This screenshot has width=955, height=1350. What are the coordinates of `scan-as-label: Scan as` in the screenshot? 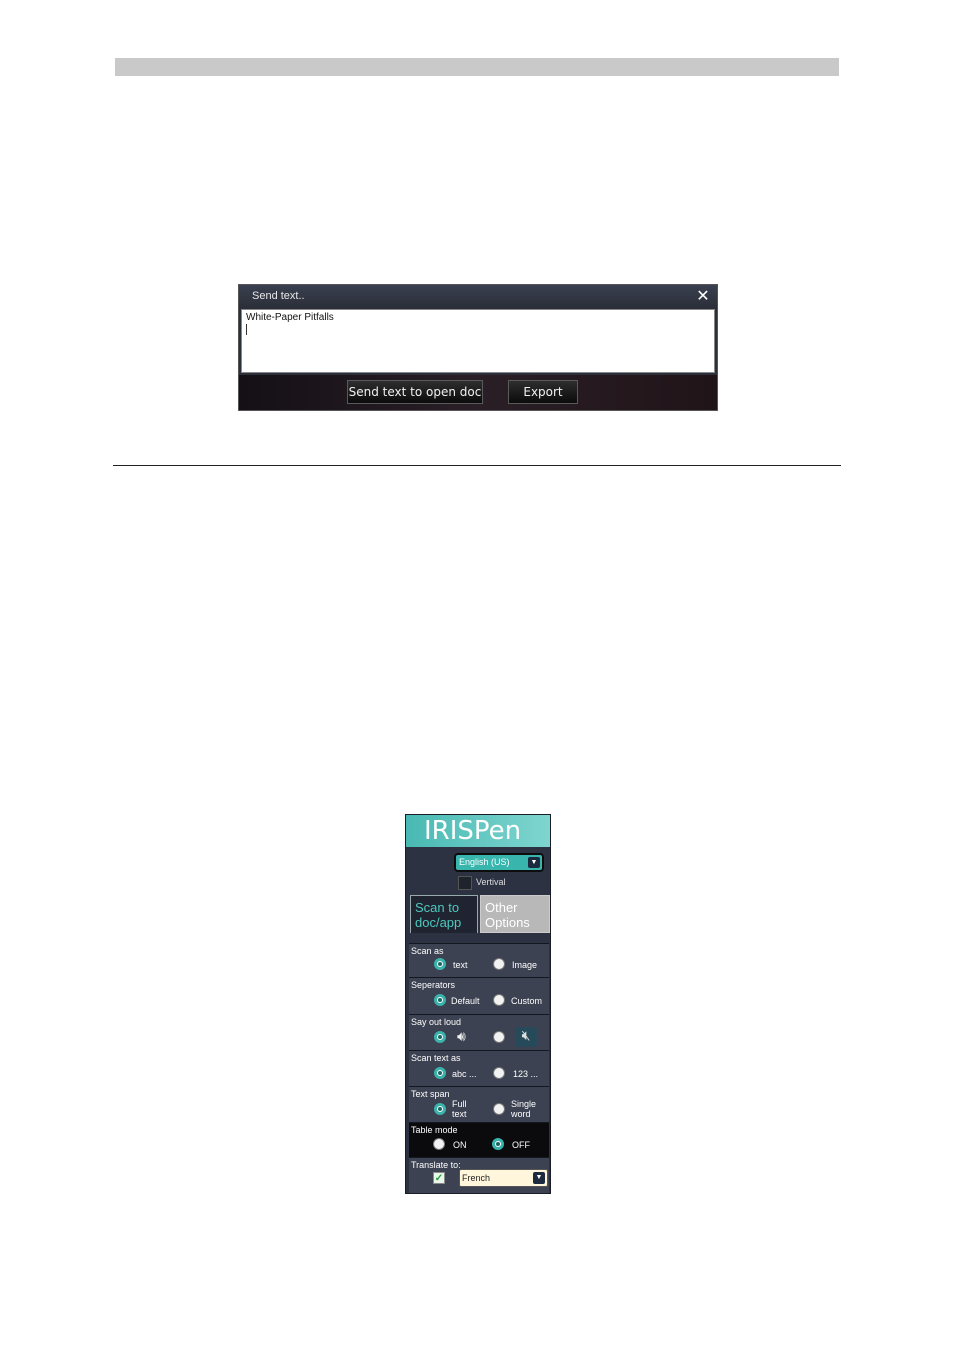 It's located at (427, 951).